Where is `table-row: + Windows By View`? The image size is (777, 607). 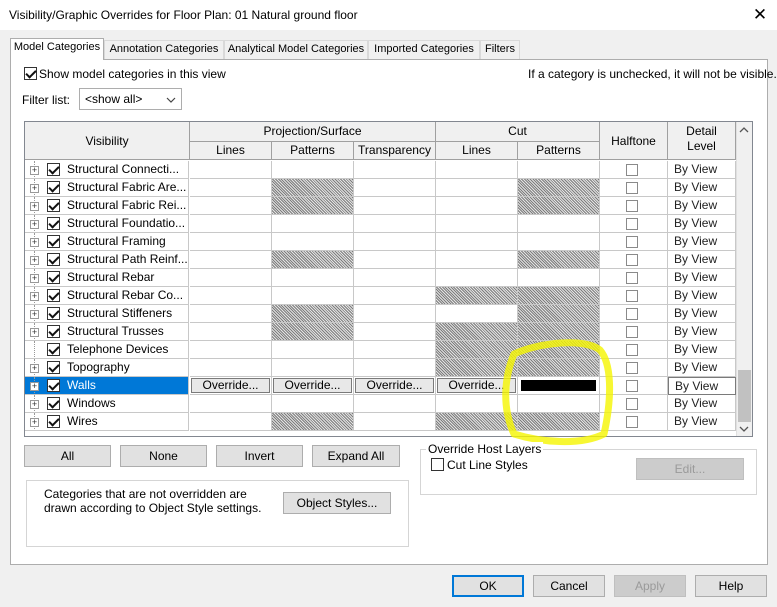 table-row: + Windows By View is located at coordinates (380, 404).